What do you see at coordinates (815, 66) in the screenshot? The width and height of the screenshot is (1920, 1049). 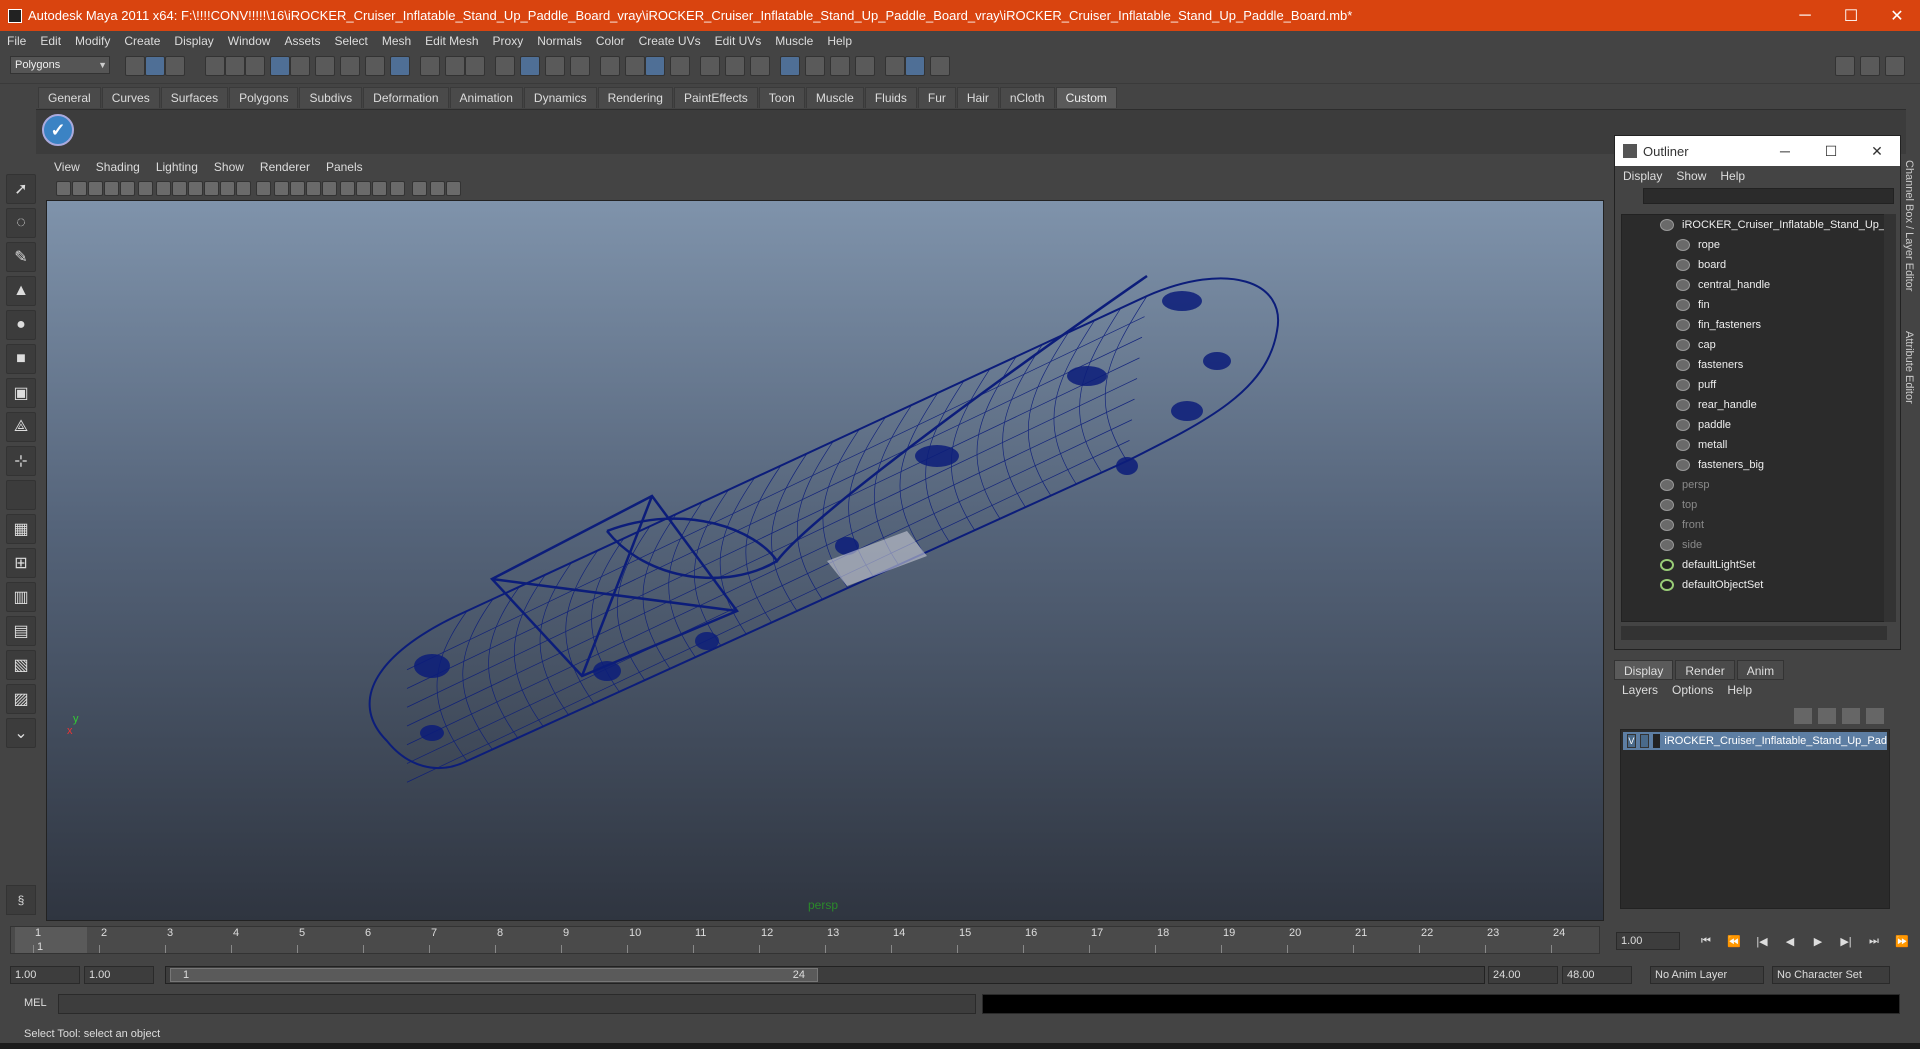 I see `status-line-tool-28-icon` at bounding box center [815, 66].